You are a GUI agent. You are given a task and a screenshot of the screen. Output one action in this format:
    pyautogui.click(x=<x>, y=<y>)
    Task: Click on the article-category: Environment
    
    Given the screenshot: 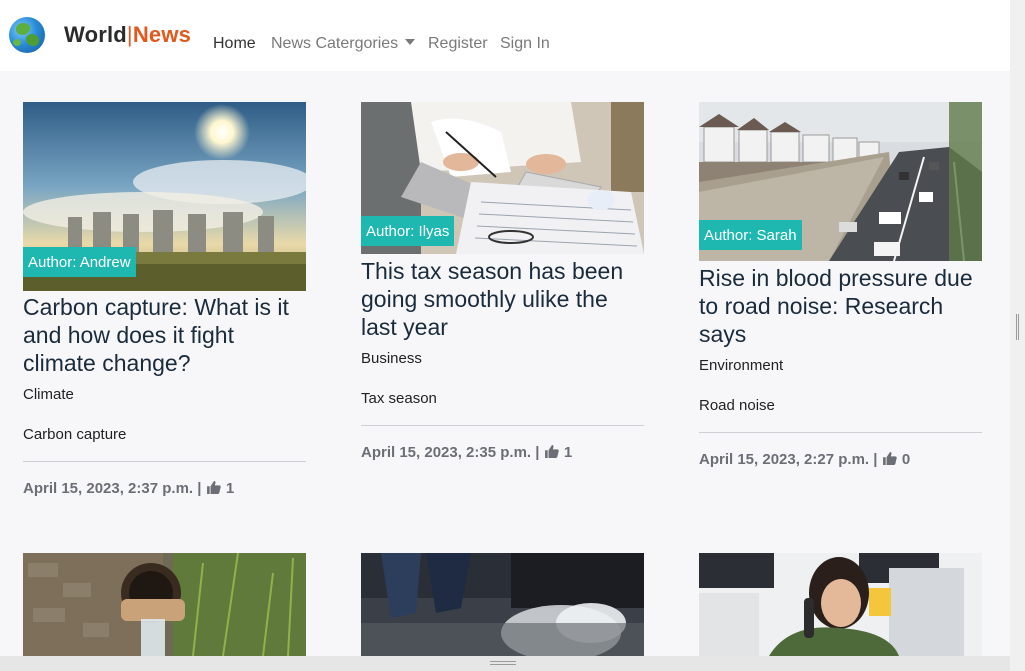 What is the action you would take?
    pyautogui.click(x=741, y=365)
    